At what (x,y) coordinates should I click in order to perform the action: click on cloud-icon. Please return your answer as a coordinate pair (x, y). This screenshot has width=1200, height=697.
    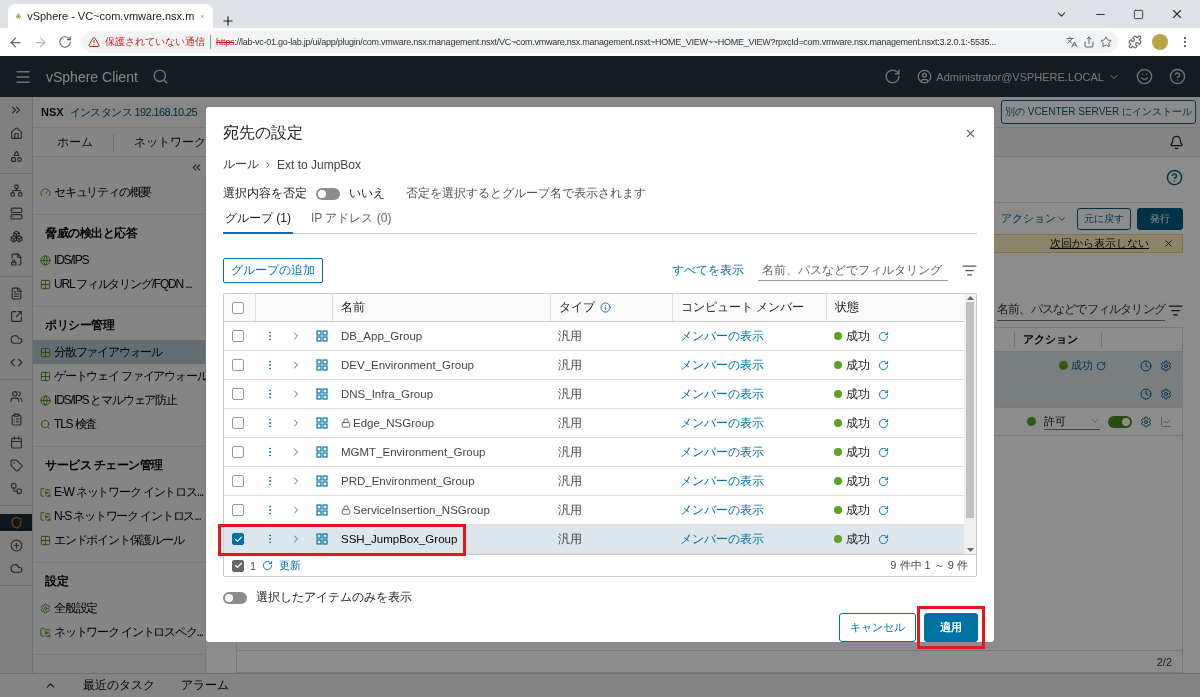
    Looking at the image, I should click on (16, 568).